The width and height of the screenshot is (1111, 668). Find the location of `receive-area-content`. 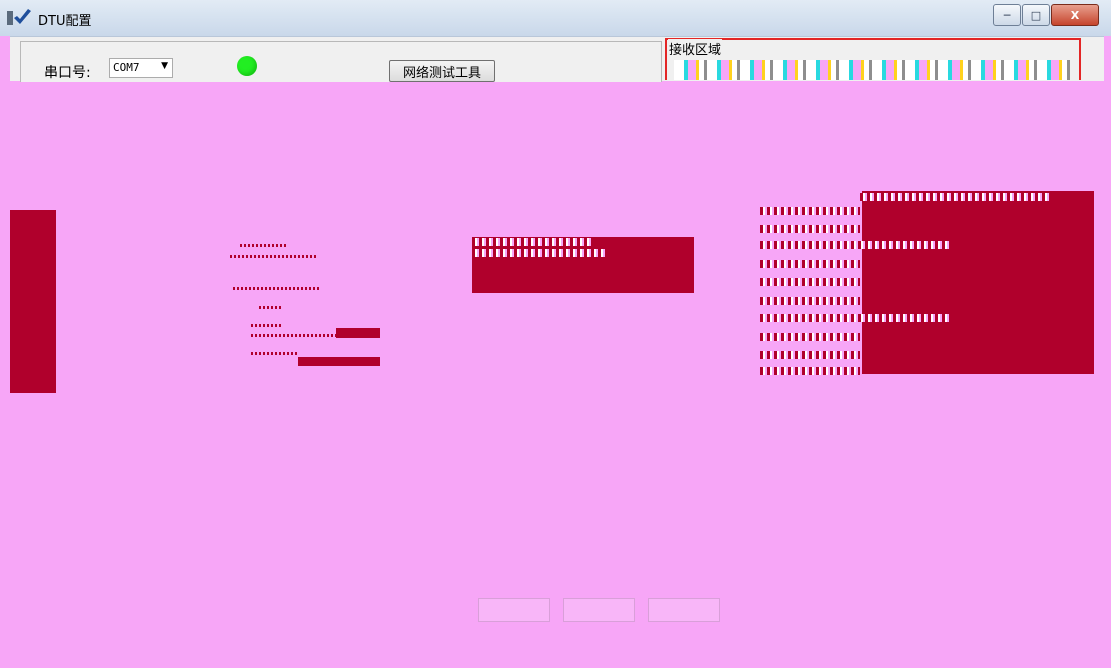

receive-area-content is located at coordinates (872, 70).